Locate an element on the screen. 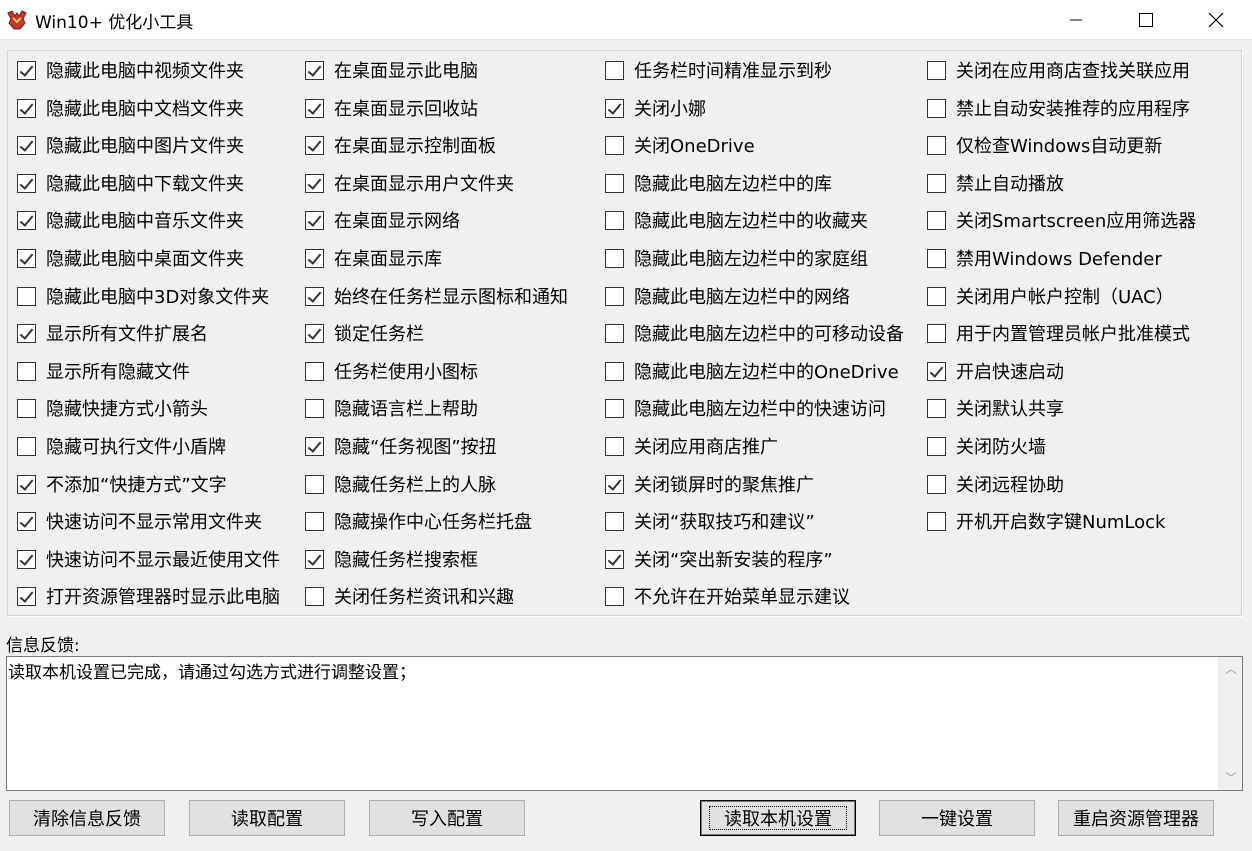  option-col3-10: 隐藏此电脑左边栏中的快速访问 is located at coordinates (745, 408).